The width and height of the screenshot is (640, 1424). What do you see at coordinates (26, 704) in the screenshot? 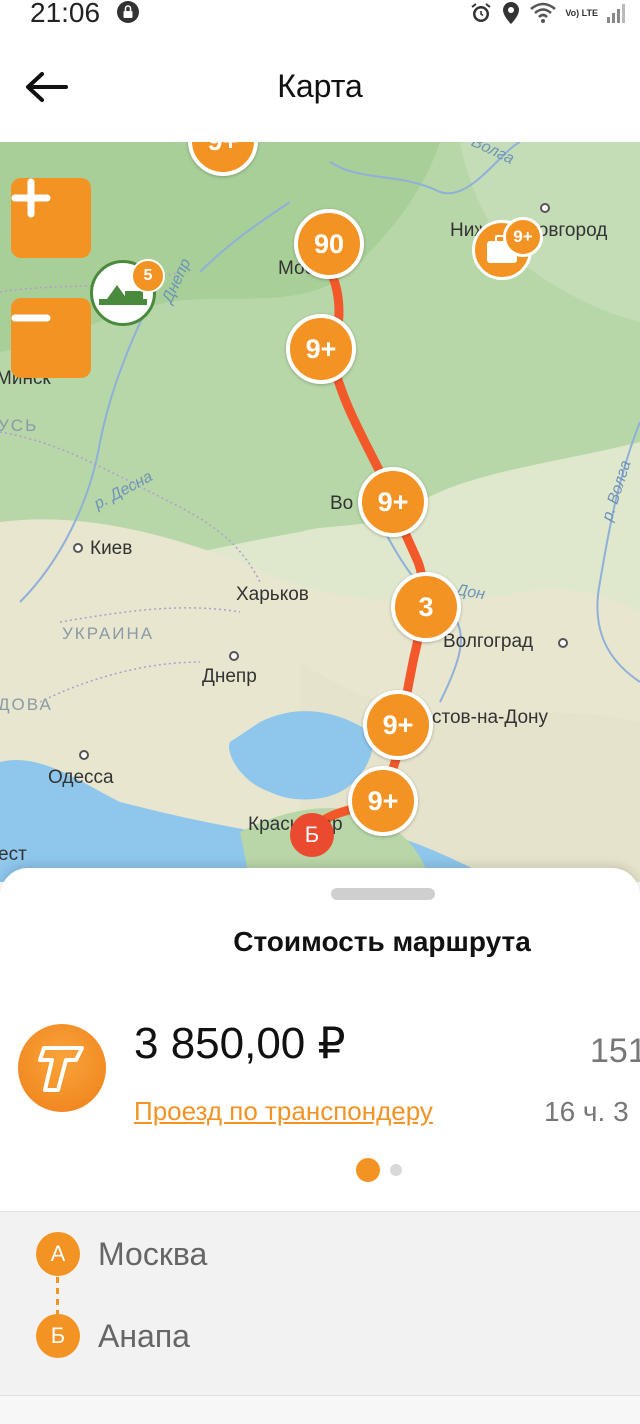
I see `map-label-moldova: ДОВА` at bounding box center [26, 704].